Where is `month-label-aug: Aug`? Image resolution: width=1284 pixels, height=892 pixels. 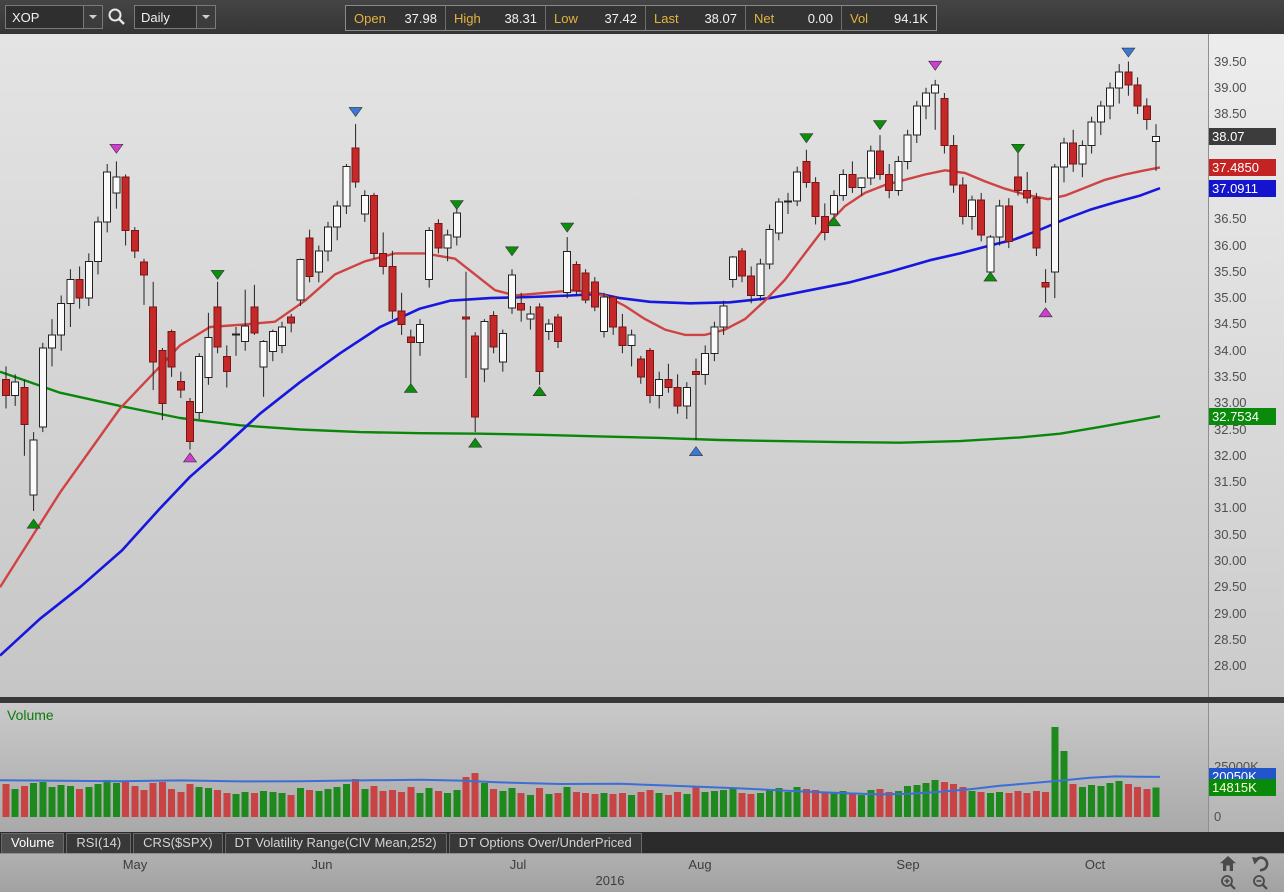 month-label-aug: Aug is located at coordinates (700, 864).